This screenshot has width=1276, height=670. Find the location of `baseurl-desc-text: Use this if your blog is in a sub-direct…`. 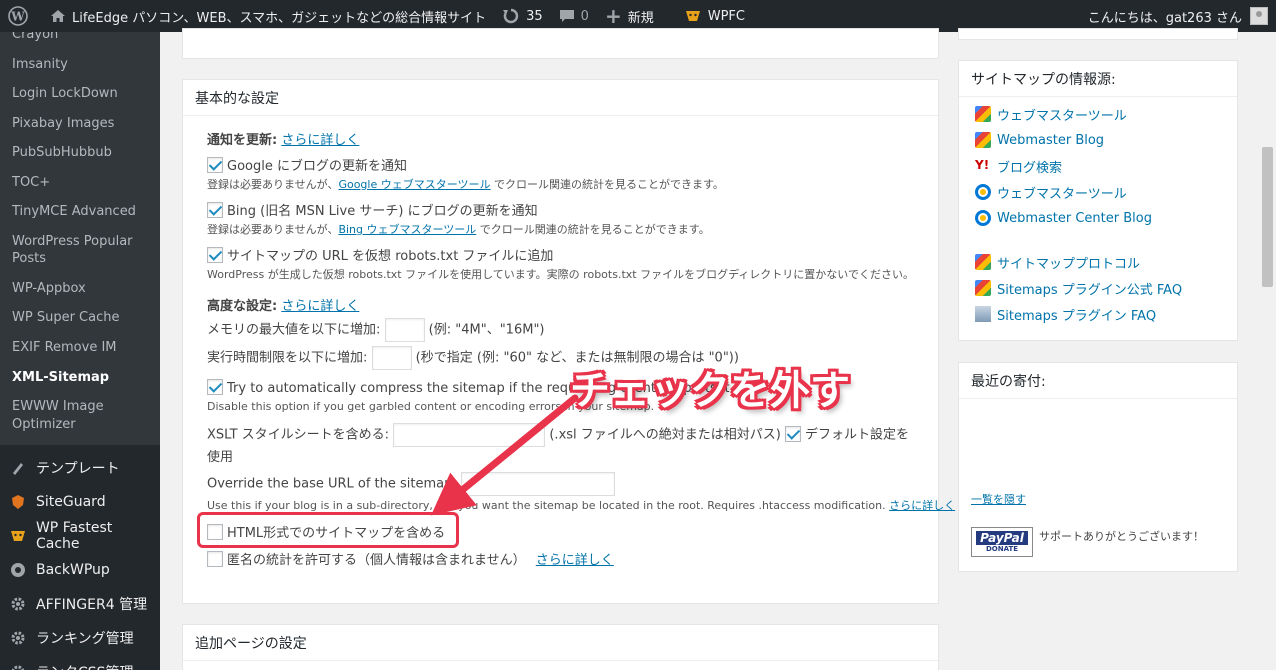

baseurl-desc-text: Use this if your blog is in a sub-direct… is located at coordinates (546, 505).